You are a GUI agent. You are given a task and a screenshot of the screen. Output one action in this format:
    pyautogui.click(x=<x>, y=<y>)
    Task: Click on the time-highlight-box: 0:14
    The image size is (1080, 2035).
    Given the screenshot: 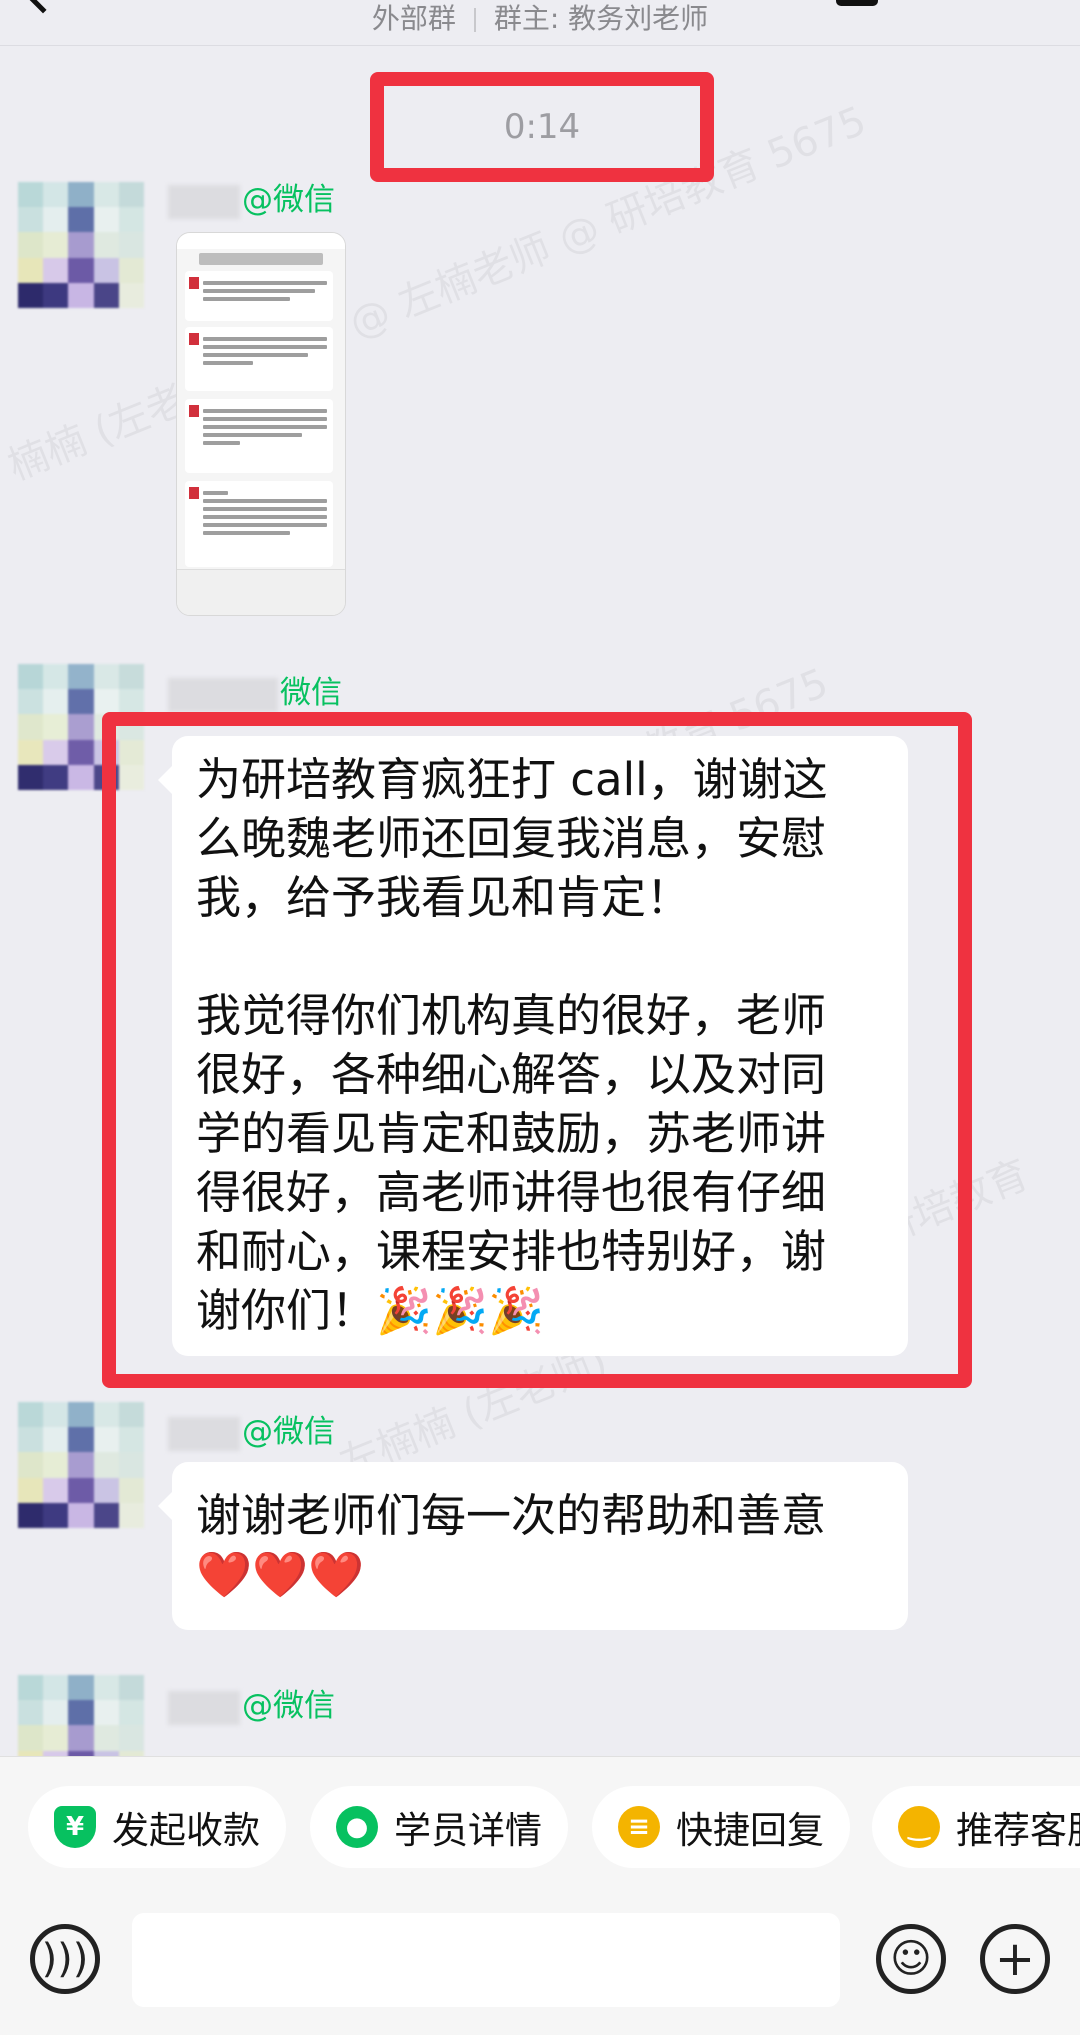 What is the action you would take?
    pyautogui.click(x=542, y=127)
    